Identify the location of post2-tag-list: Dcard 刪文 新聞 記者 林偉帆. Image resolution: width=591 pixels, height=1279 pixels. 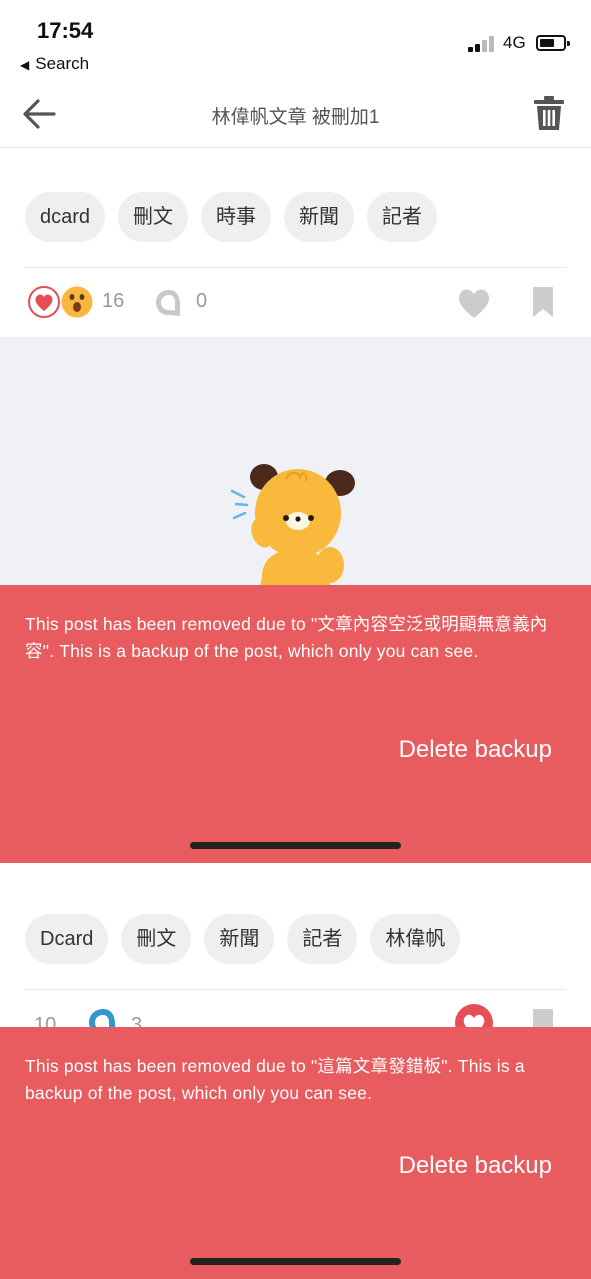
(243, 939).